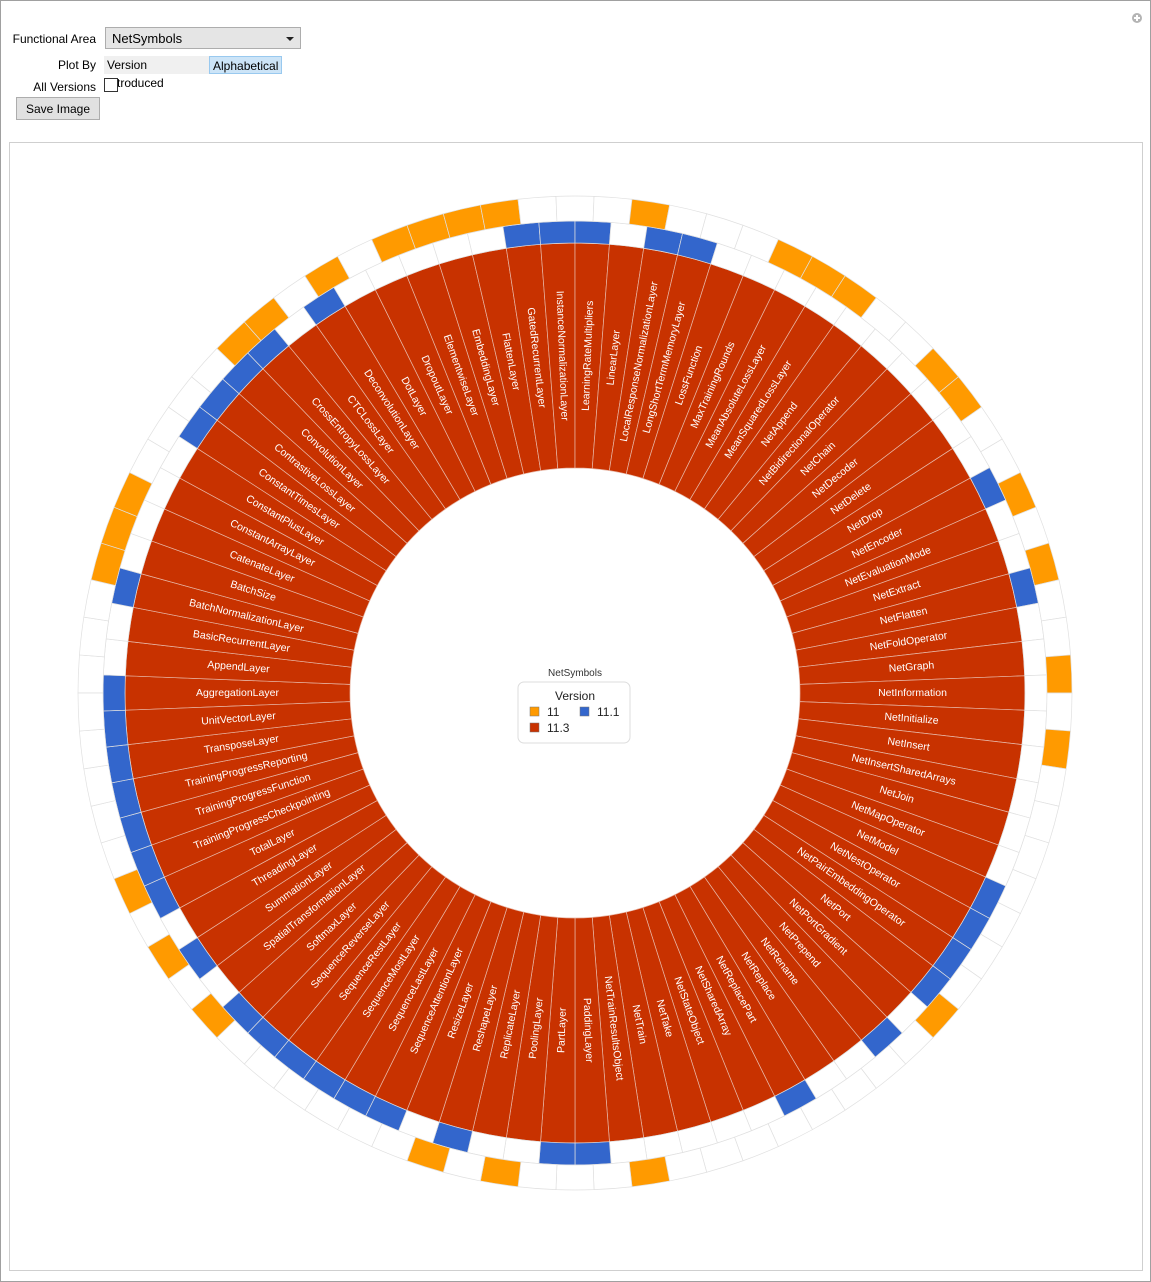 This screenshot has height=1282, width=1151. I want to click on ring-11-cell-padding-layer, so click(575, 1177).